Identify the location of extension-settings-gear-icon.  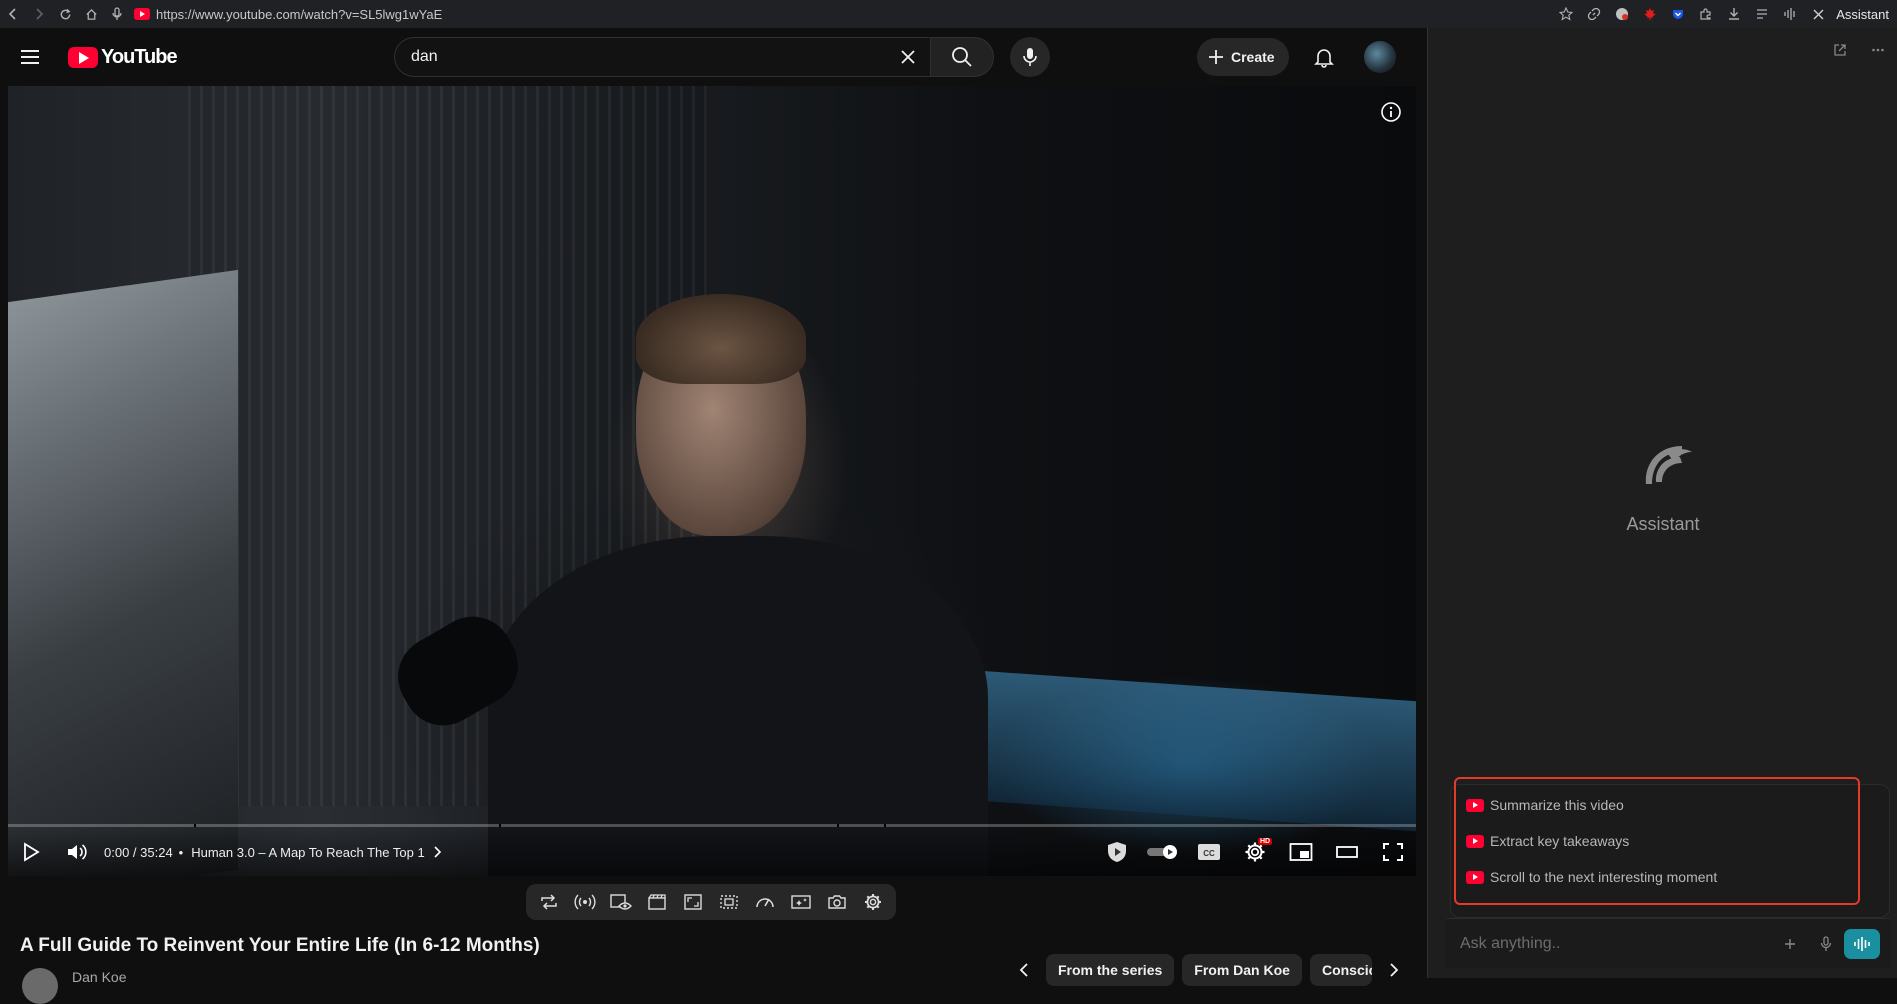
(873, 902).